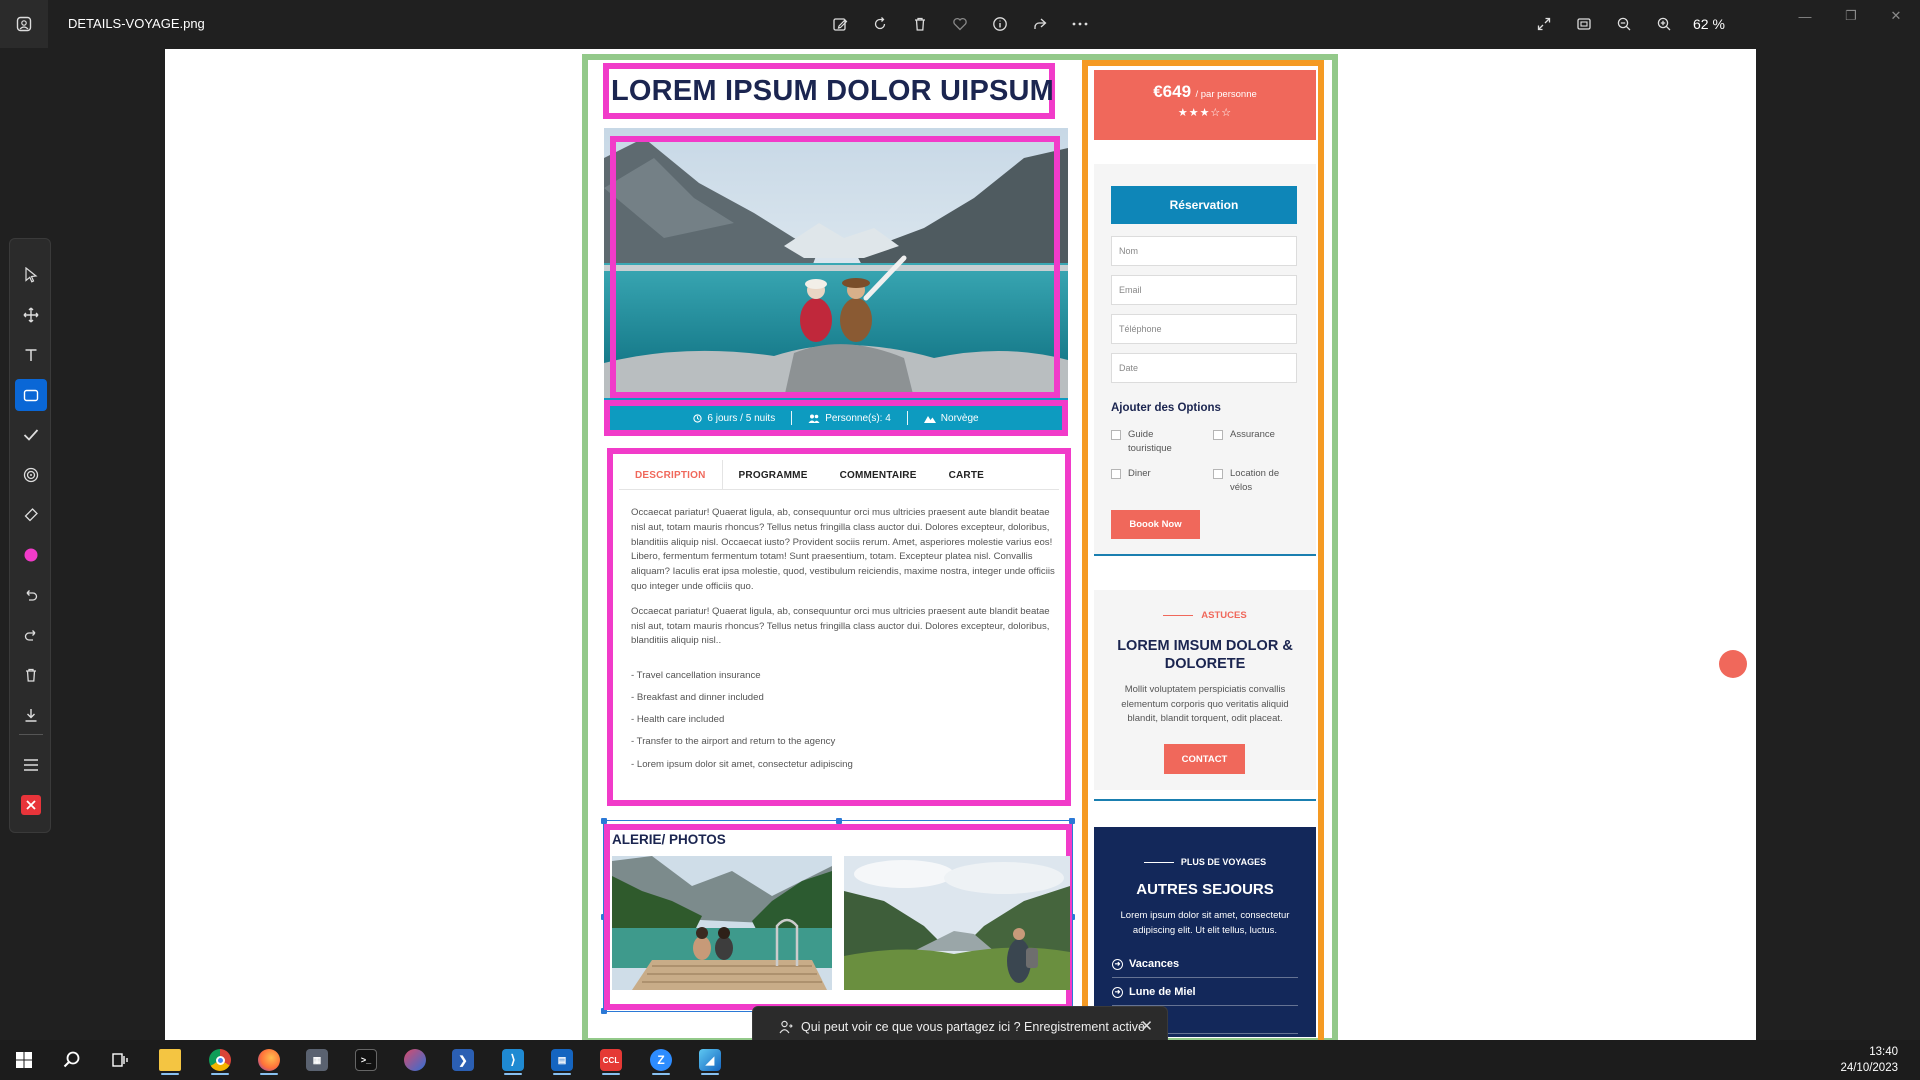  Describe the element at coordinates (920, 24) in the screenshot. I see `delete-icon` at that location.